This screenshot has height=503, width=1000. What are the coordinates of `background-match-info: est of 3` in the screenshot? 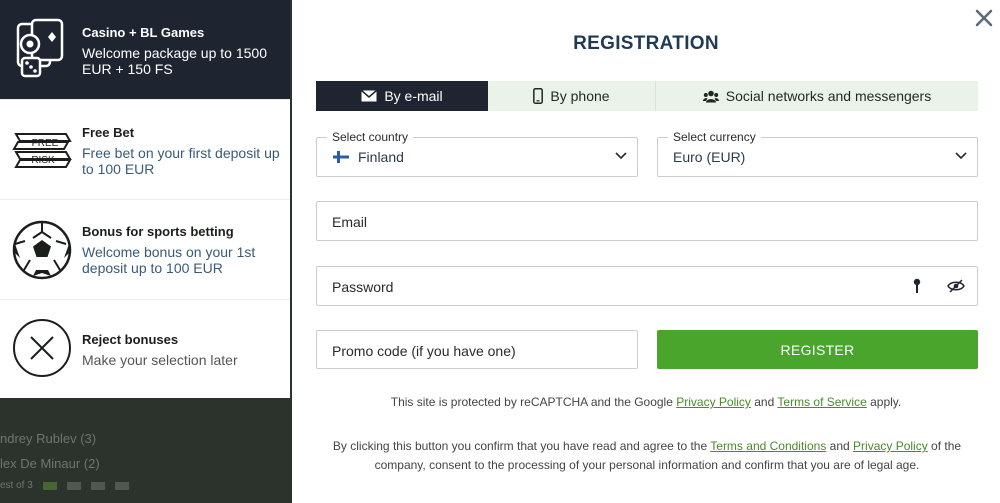 It's located at (64, 485).